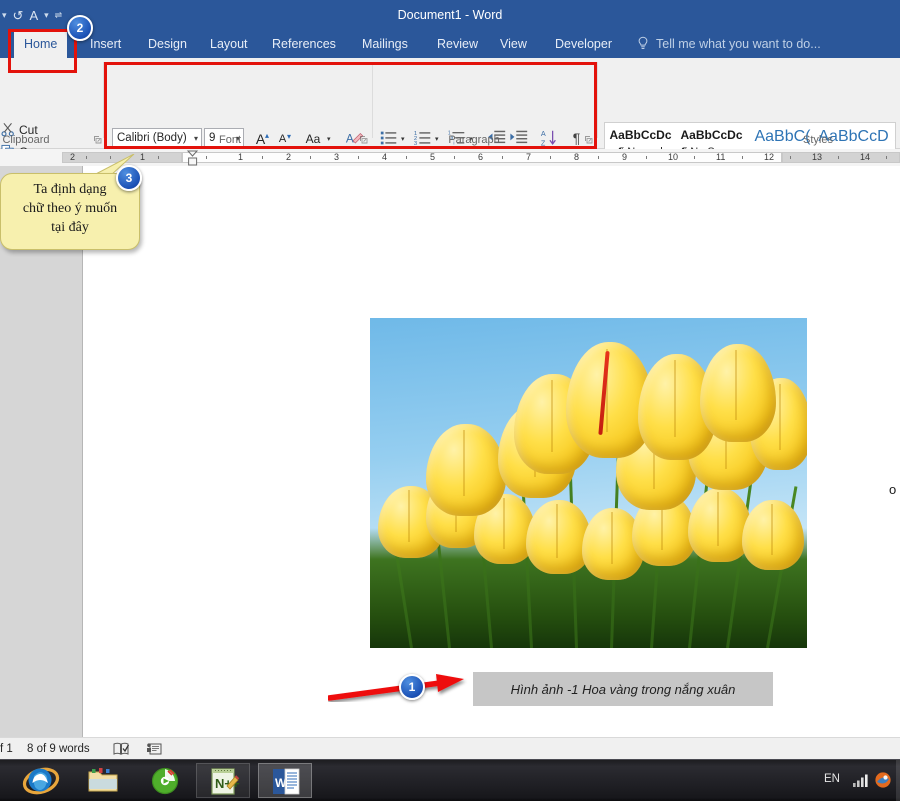  I want to click on font-paragraph-highlight-box, so click(350, 105).